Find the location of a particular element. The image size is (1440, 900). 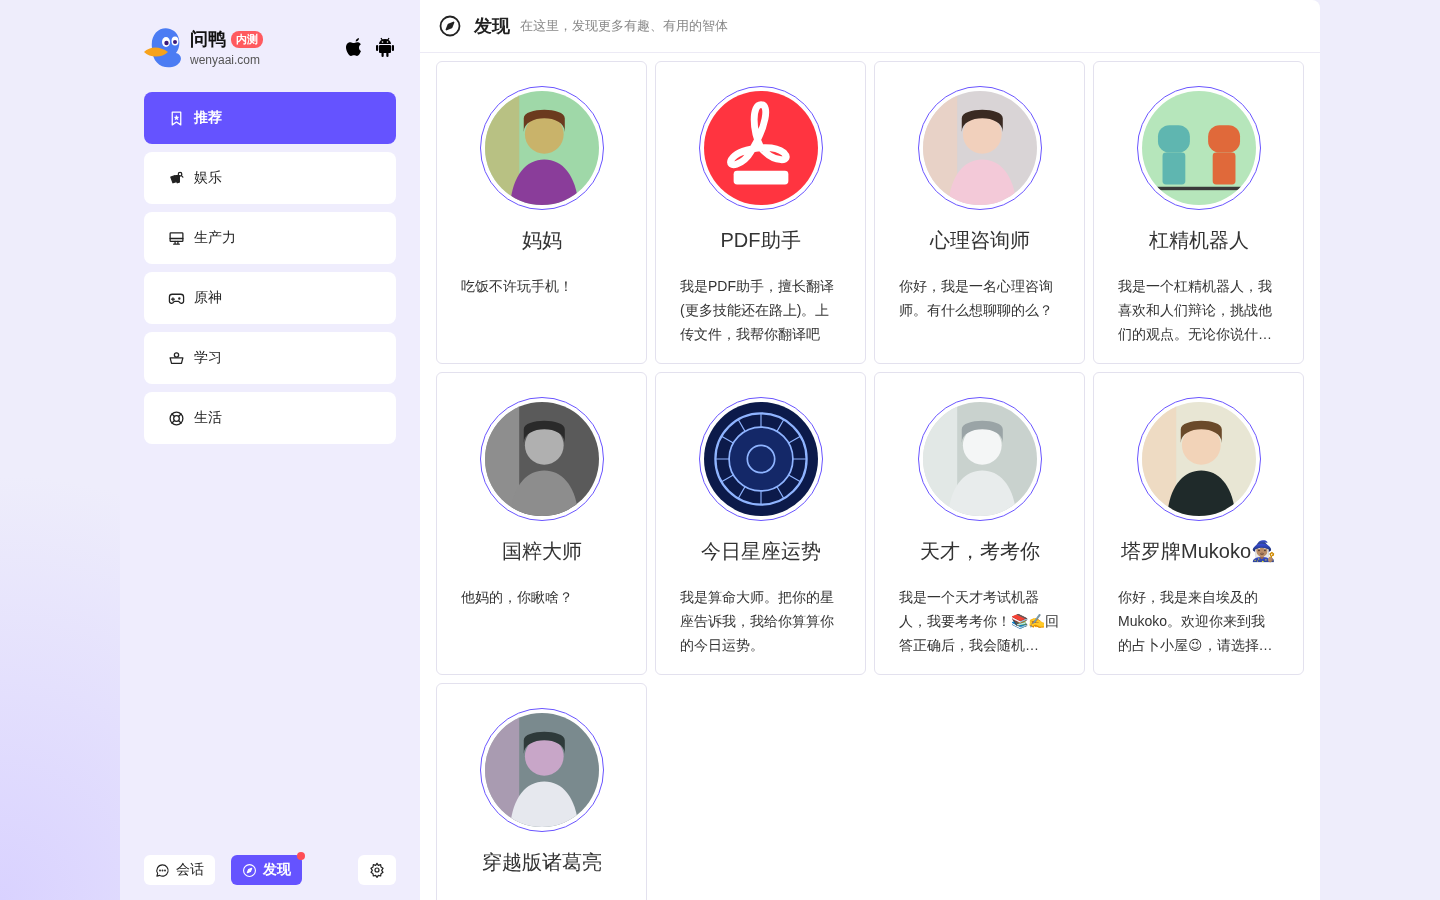

agent-description: 你好，我是一名心理咨询师。有什么想聊聊的么？ is located at coordinates (976, 298).